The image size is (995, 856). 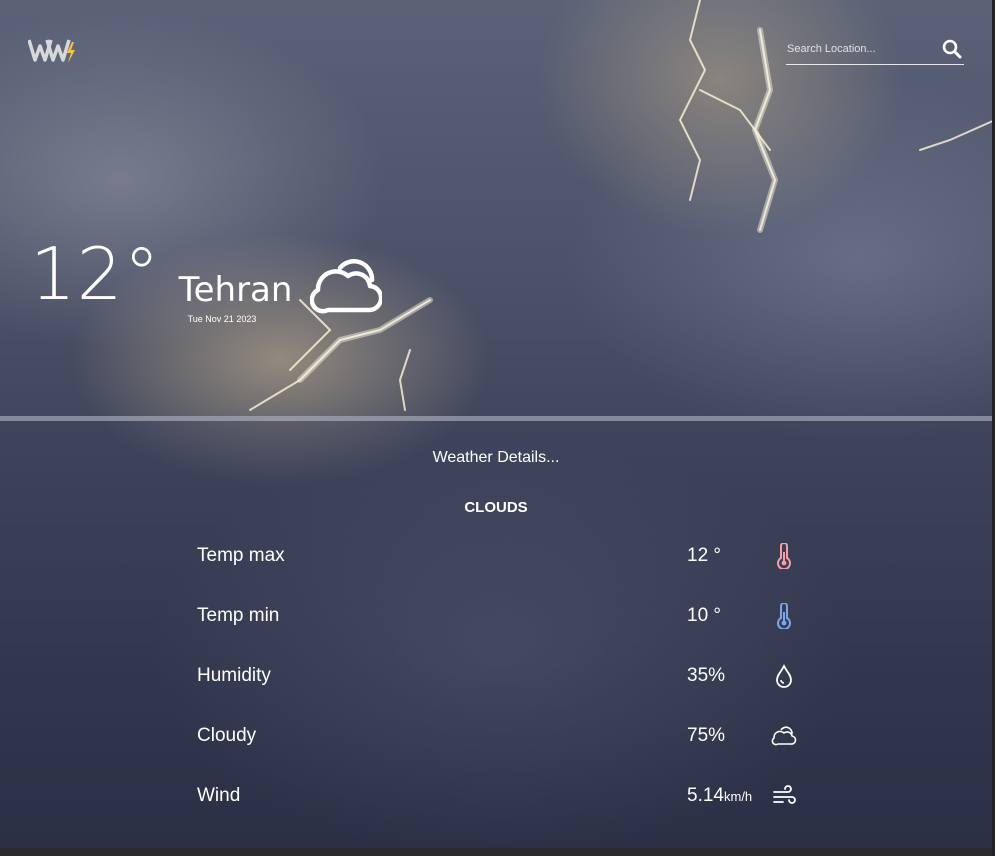 What do you see at coordinates (784, 675) in the screenshot?
I see `droplet-icon` at bounding box center [784, 675].